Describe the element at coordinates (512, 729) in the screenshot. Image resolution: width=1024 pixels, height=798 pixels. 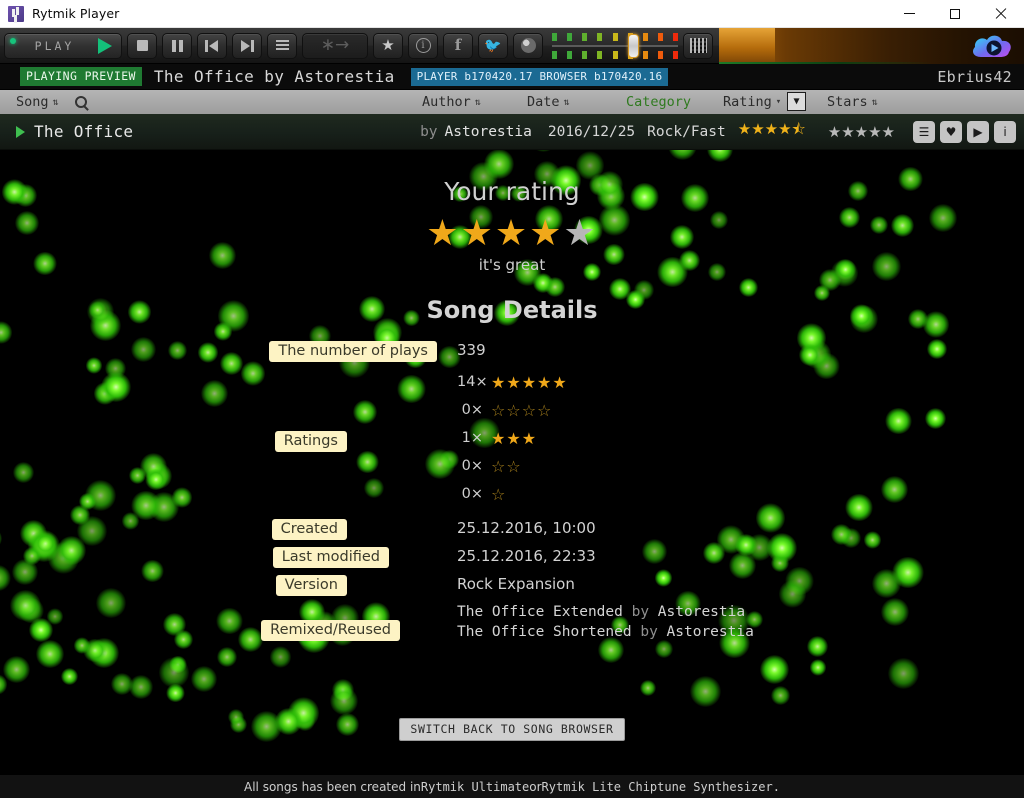
I see `switch-back-to-song-browser-button: SWITCH BACK TO SONG BROWSER` at that location.